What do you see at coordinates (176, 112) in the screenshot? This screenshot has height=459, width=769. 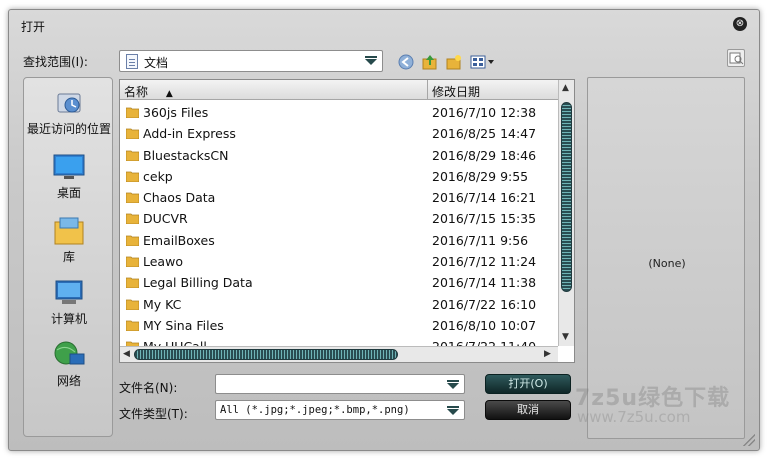 I see `file-name: 360js Files` at bounding box center [176, 112].